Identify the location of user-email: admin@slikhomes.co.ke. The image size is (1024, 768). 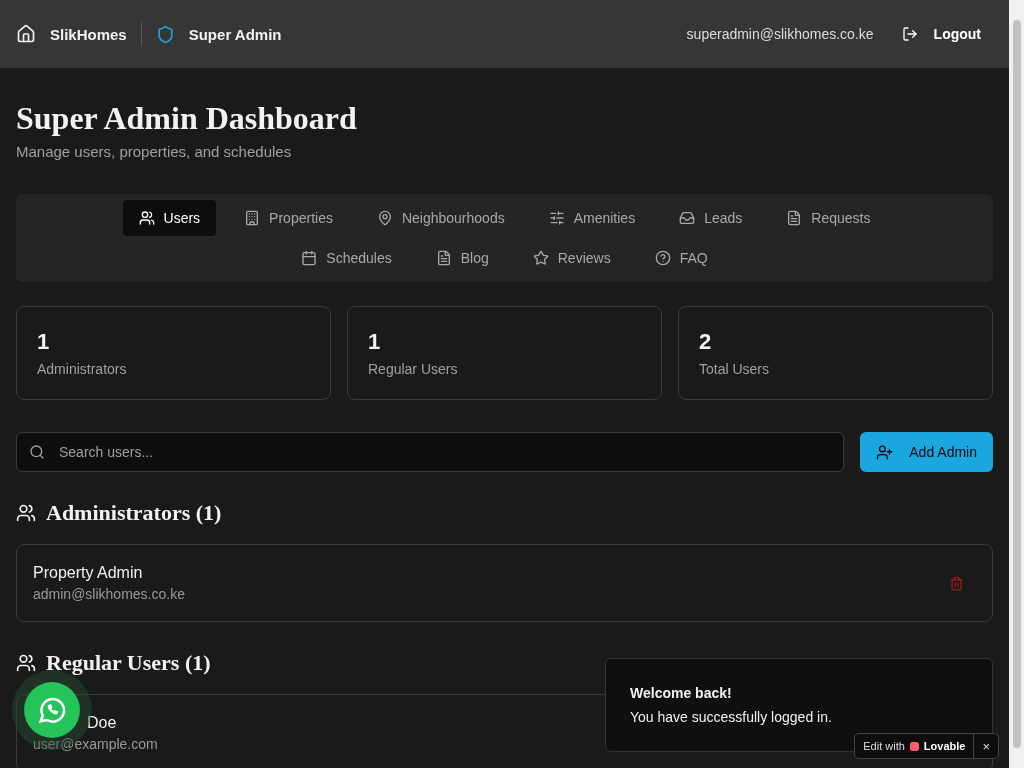
(109, 594).